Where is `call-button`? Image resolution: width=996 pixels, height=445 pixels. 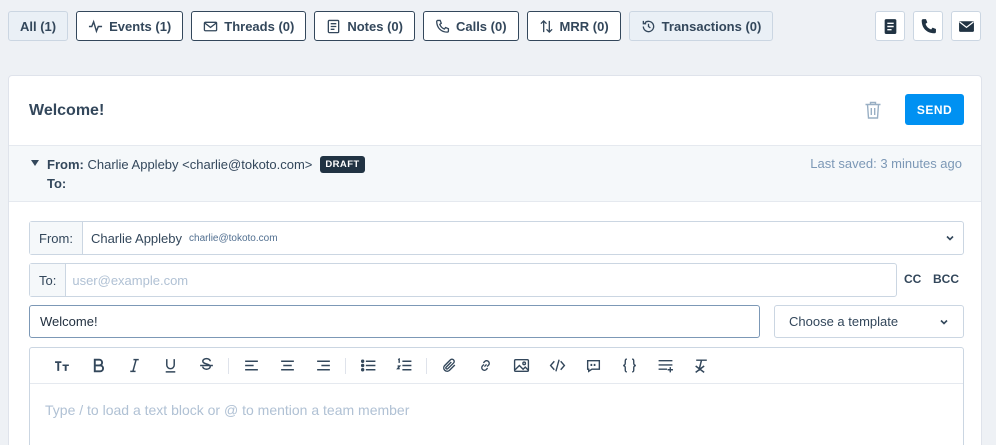
call-button is located at coordinates (928, 26).